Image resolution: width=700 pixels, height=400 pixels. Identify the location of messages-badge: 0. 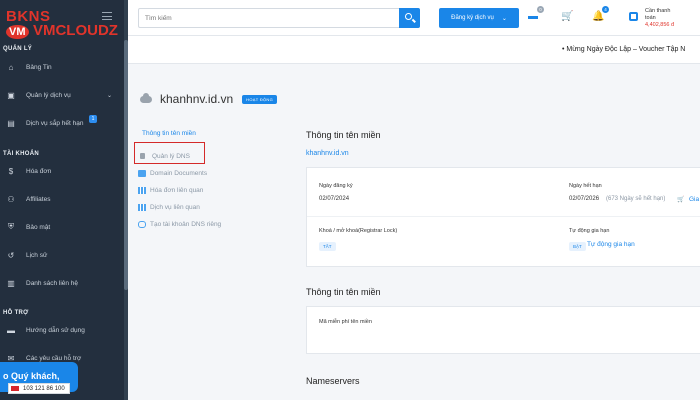
(540, 9).